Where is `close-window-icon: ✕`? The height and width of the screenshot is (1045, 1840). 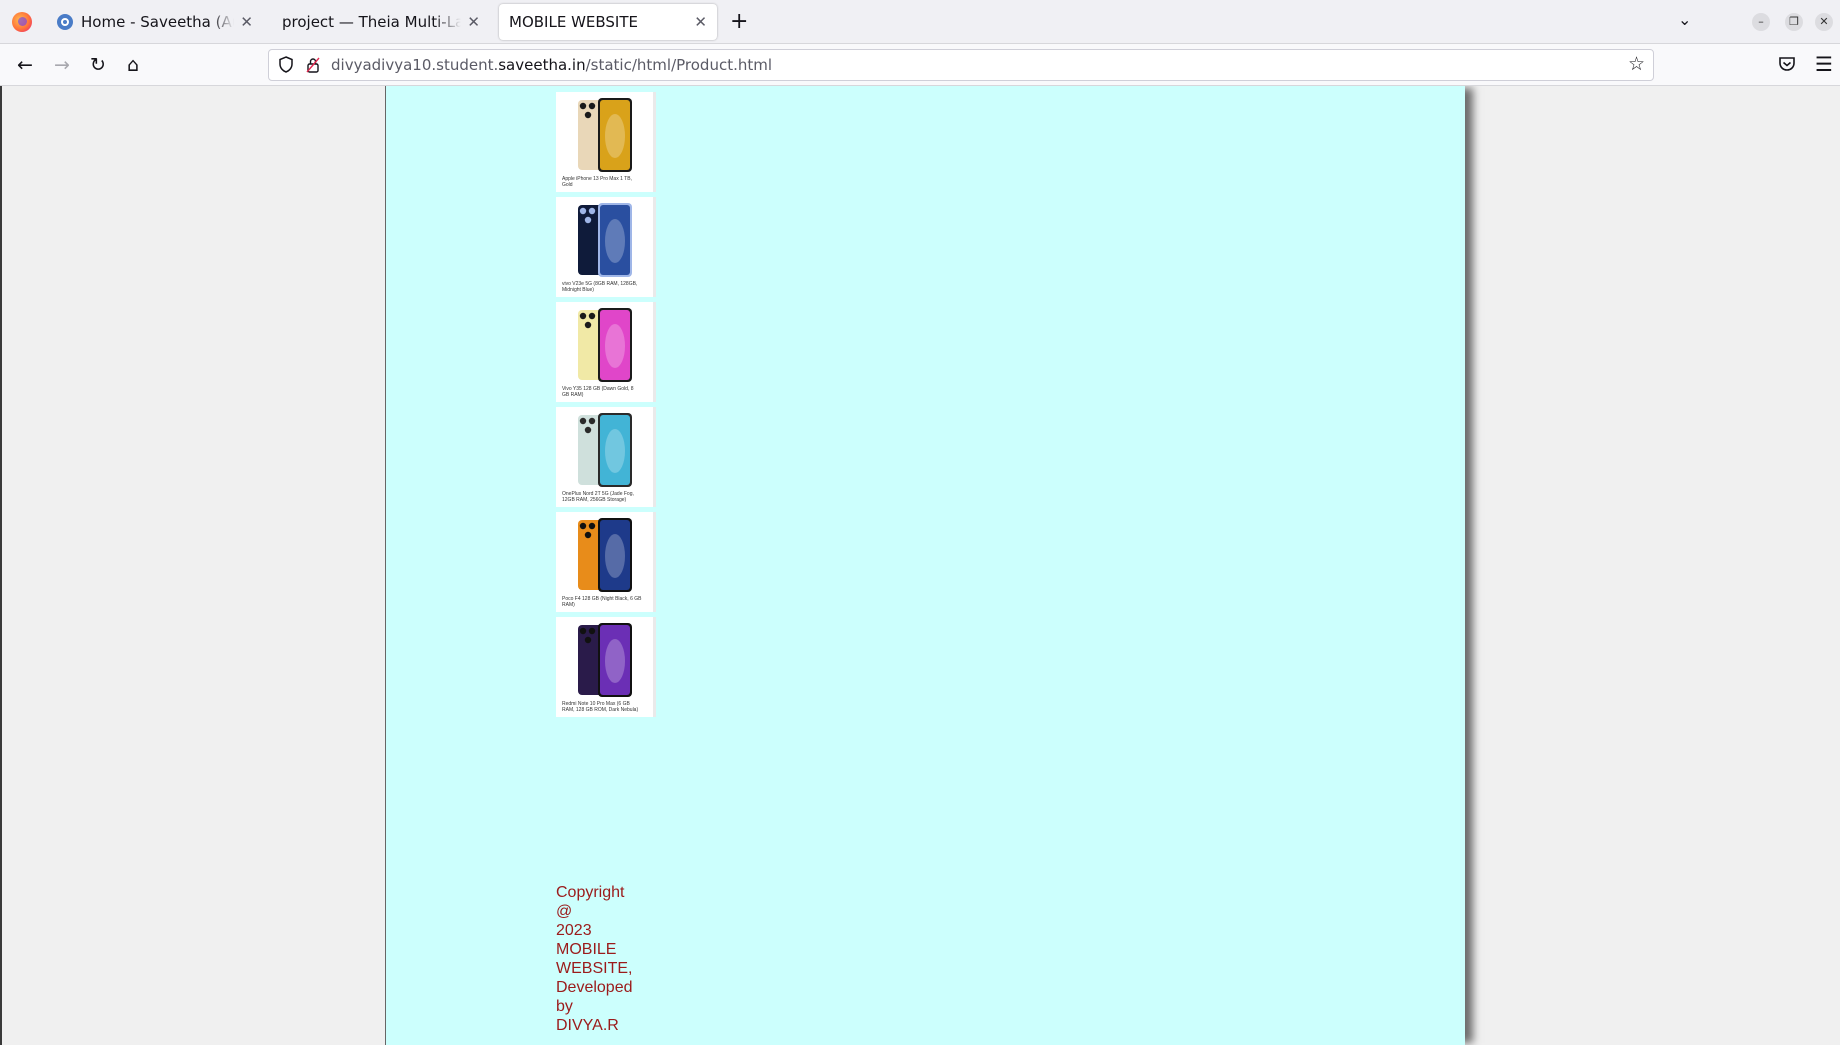
close-window-icon: ✕ is located at coordinates (1824, 22).